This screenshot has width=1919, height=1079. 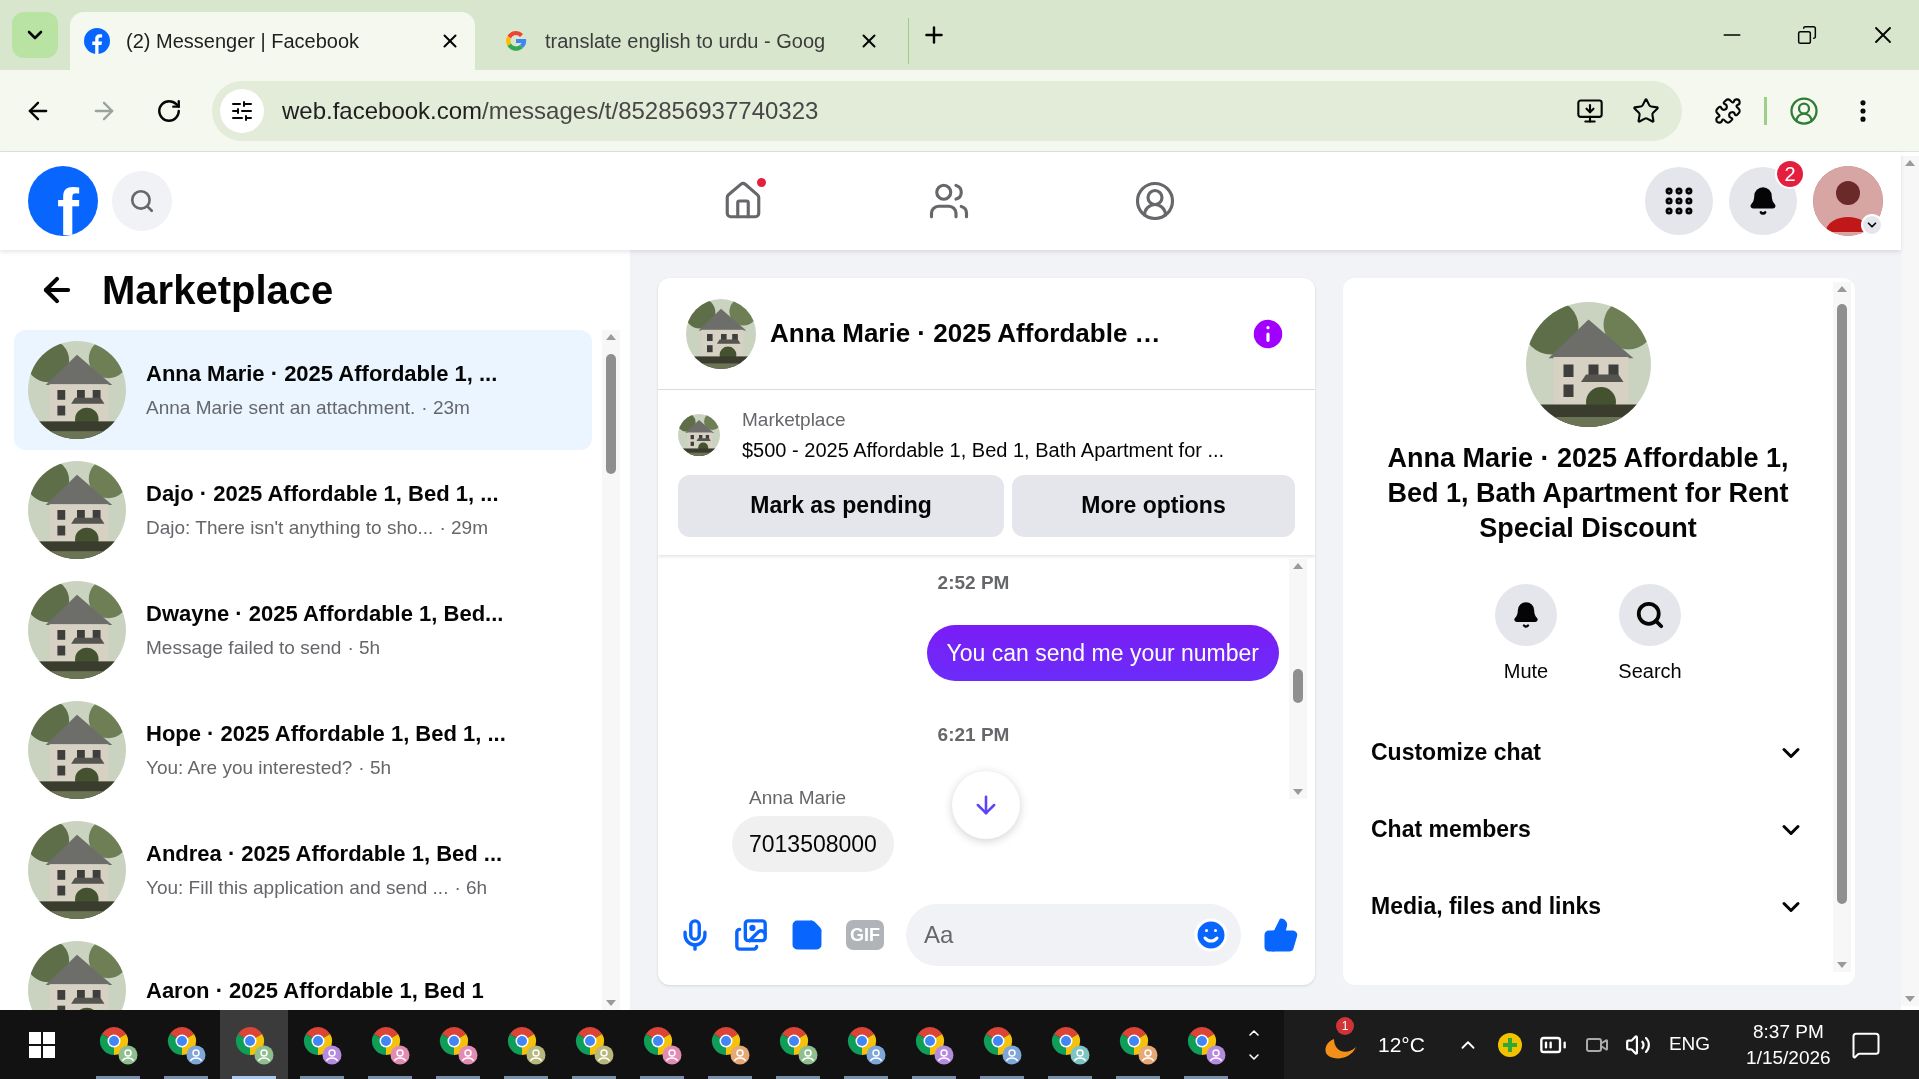 I want to click on sender-name: Anna Marie, so click(x=797, y=797).